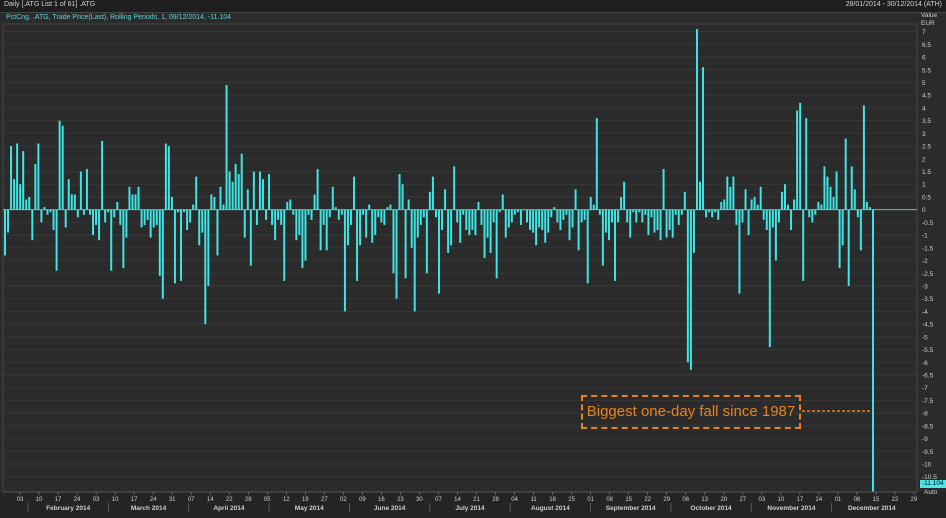  Describe the element at coordinates (96, 500) in the screenshot. I see `x-day-label: 03` at that location.